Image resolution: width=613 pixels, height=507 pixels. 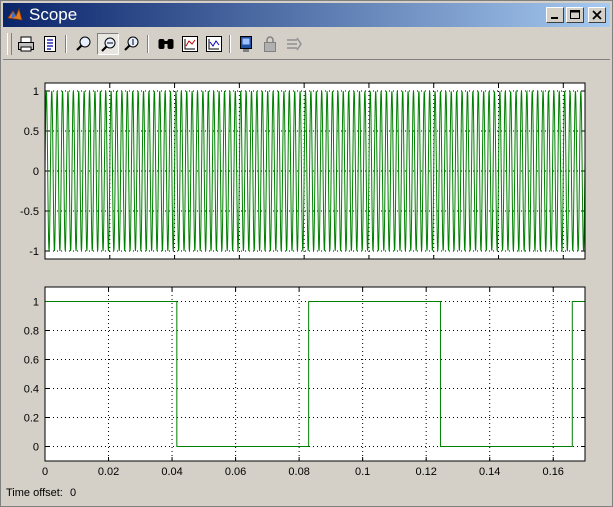 What do you see at coordinates (31, 390) in the screenshot?
I see `y-tick-label: 0.4` at bounding box center [31, 390].